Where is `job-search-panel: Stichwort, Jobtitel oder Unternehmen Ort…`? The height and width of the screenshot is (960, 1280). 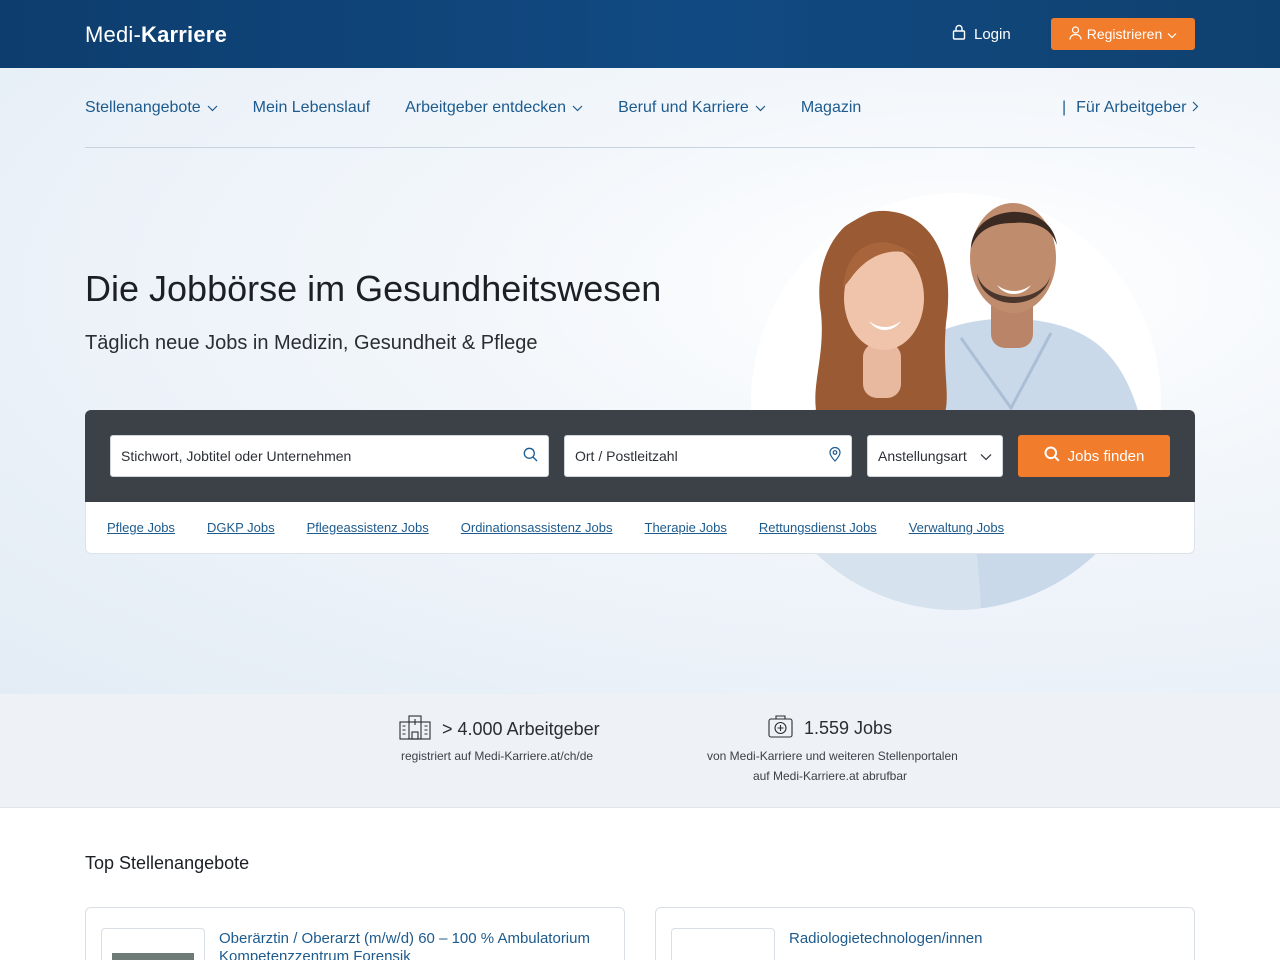
job-search-panel: Stichwort, Jobtitel oder Unternehmen Ort… is located at coordinates (640, 456).